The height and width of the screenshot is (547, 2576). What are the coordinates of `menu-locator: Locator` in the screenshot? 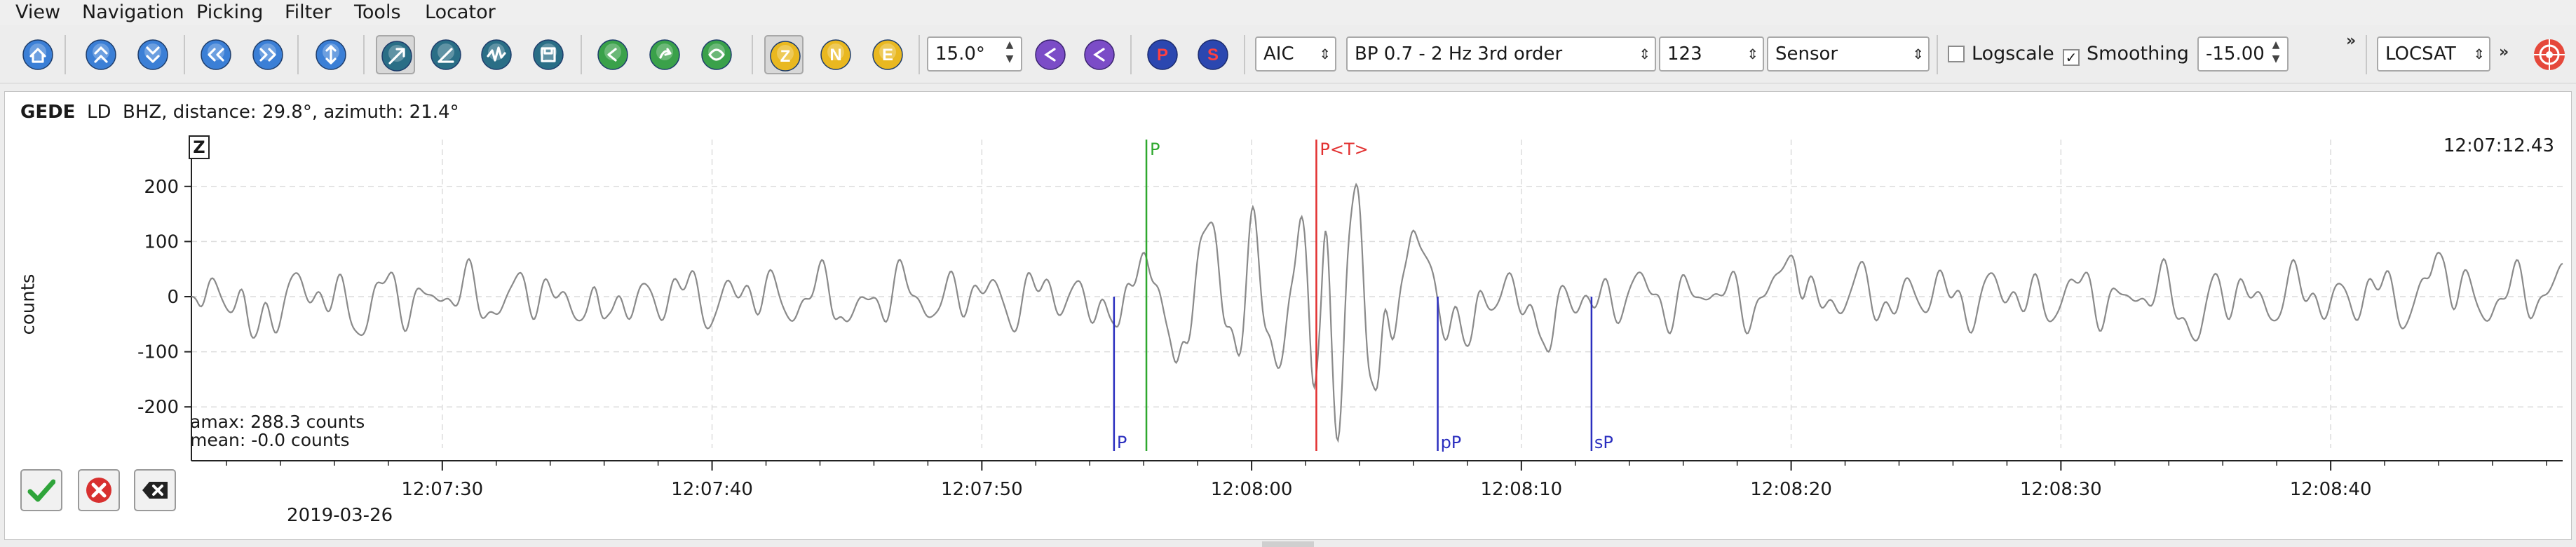 It's located at (460, 12).